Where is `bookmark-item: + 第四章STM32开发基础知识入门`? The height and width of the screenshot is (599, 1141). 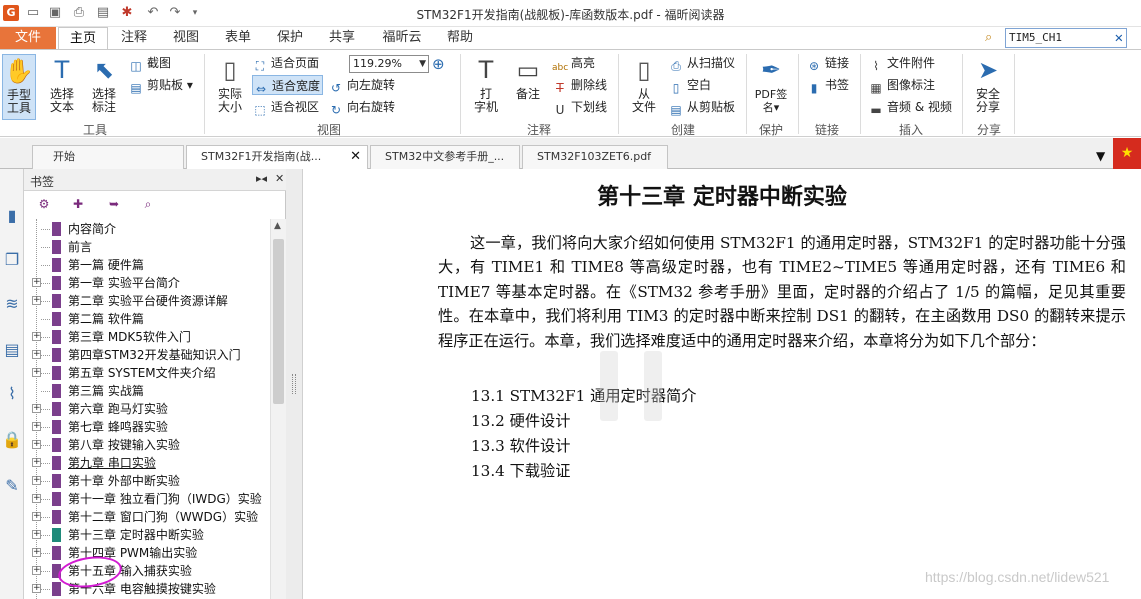
bookmark-item: + 第四章STM32开发基础知识入门 is located at coordinates (147, 355).